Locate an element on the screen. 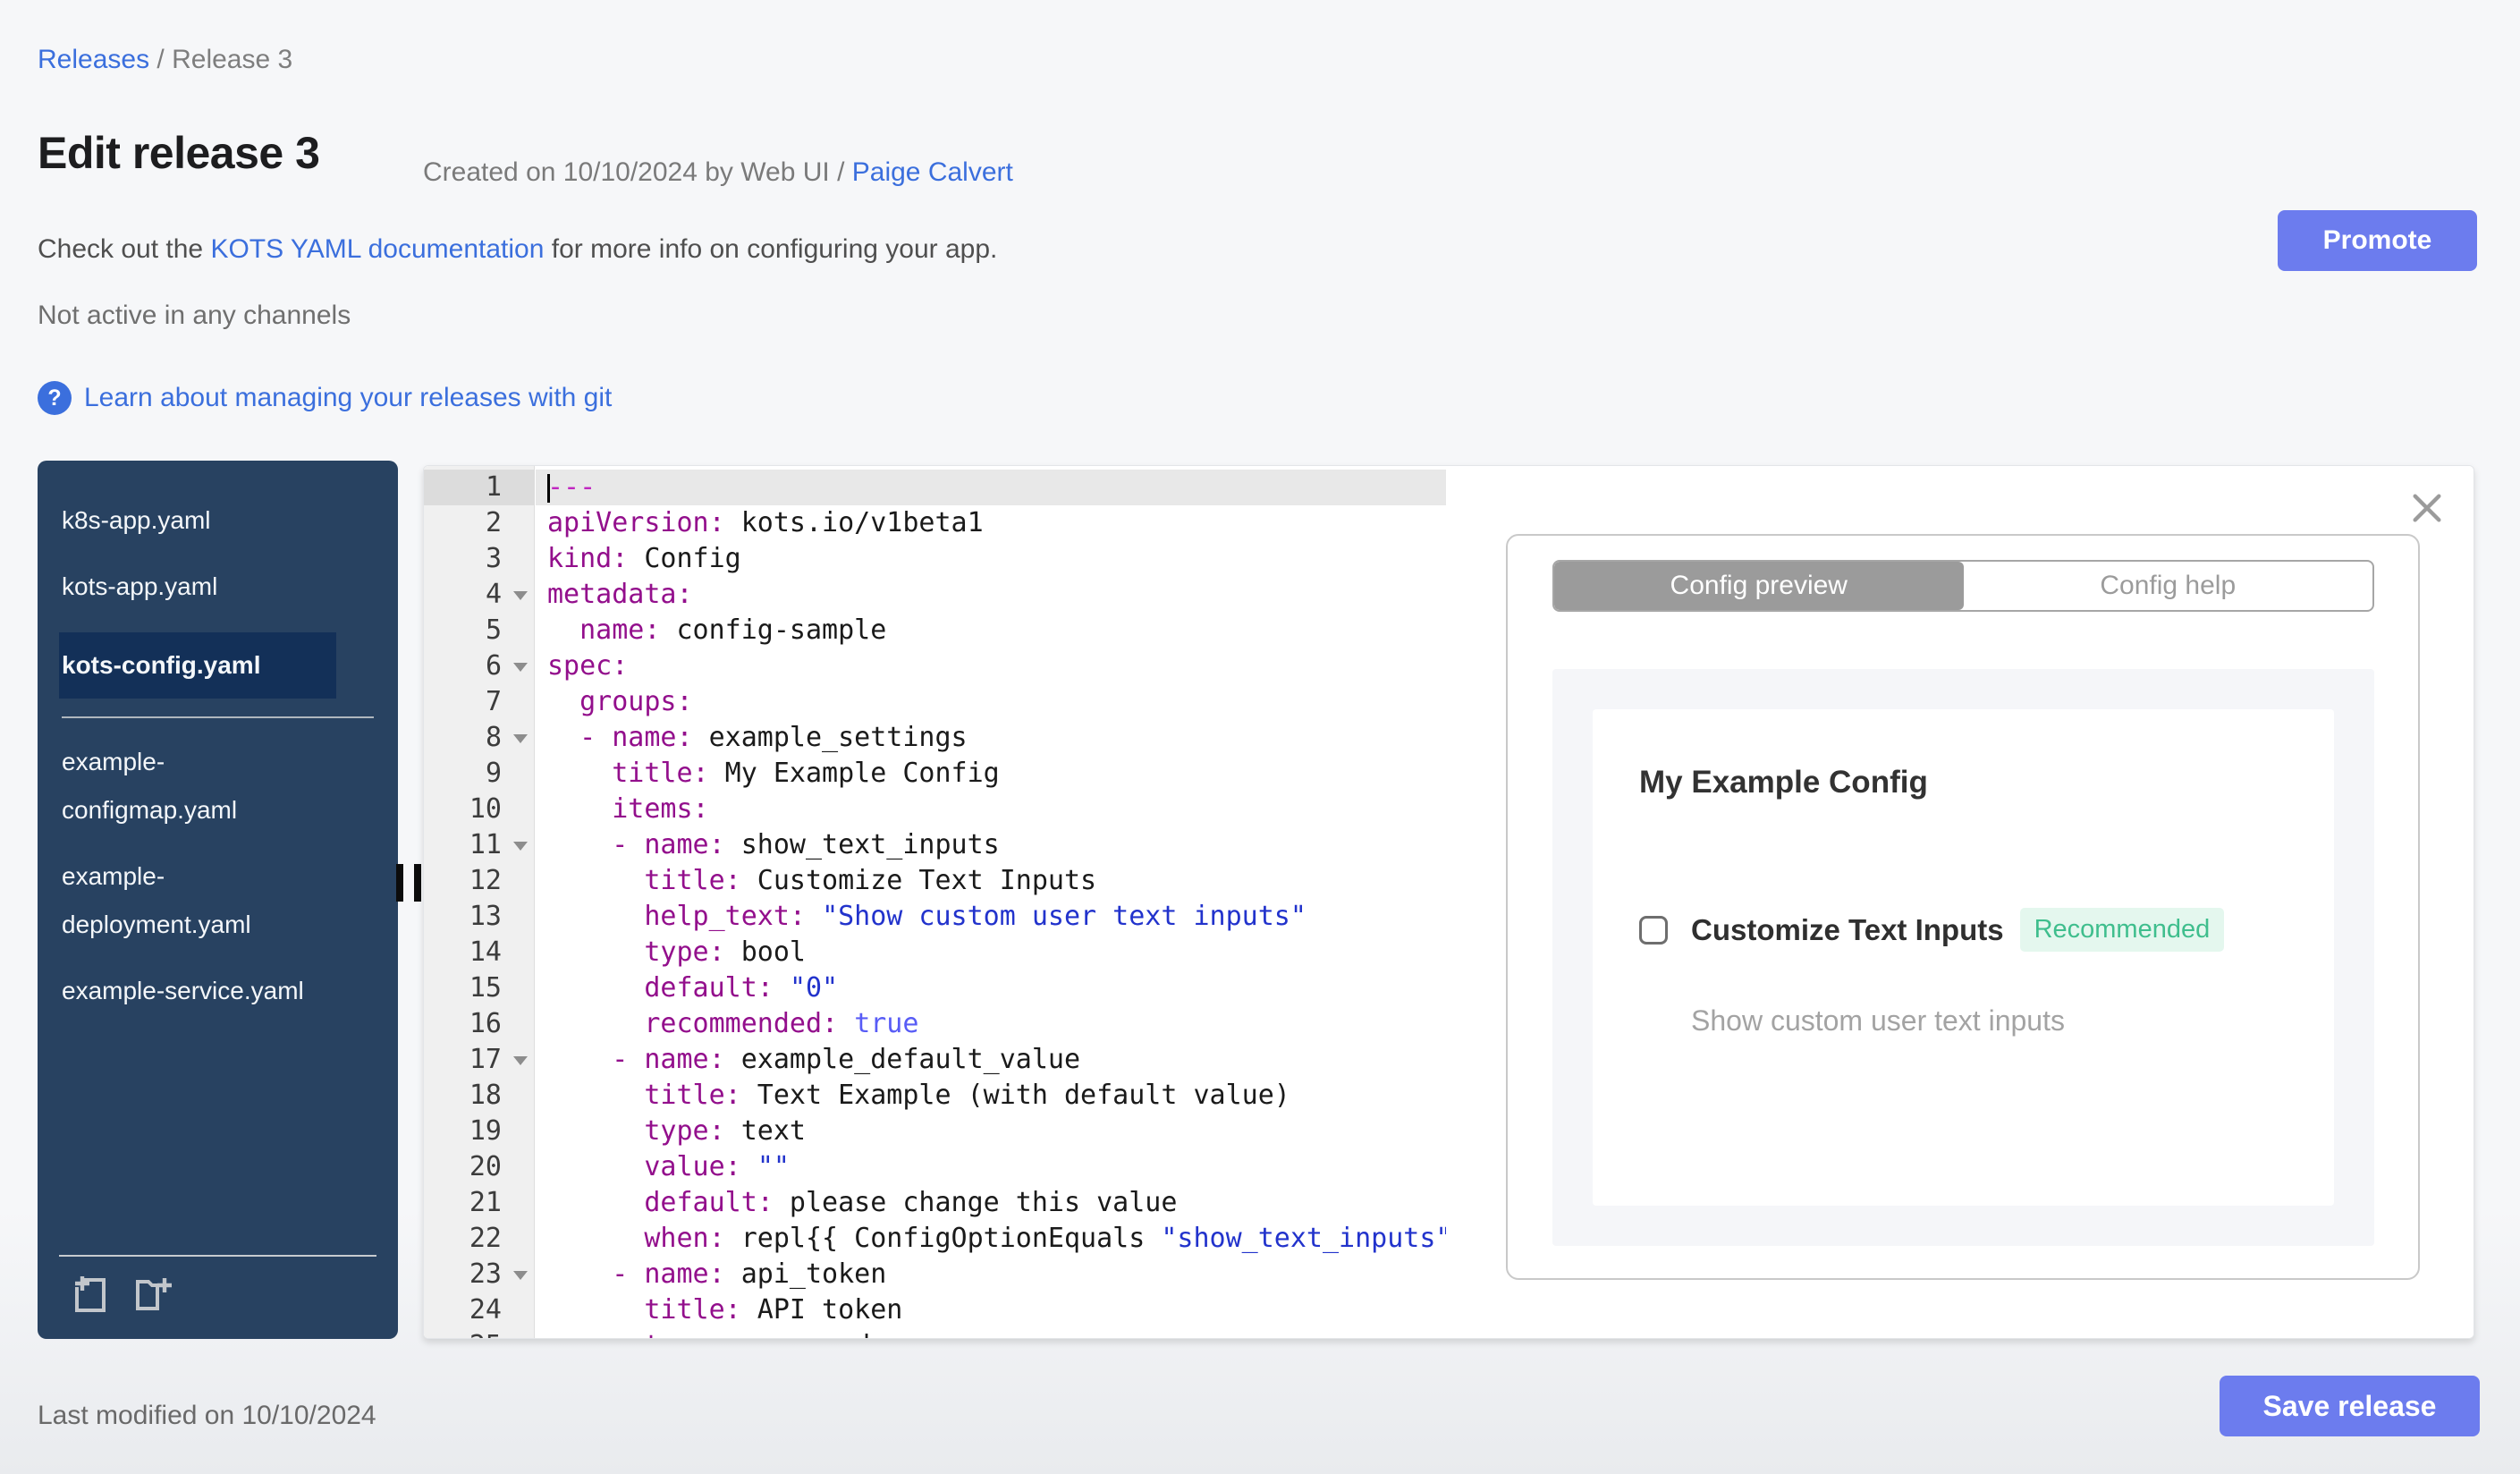 Image resolution: width=2520 pixels, height=1474 pixels. tab-config-preview: Config preview is located at coordinates (1759, 586).